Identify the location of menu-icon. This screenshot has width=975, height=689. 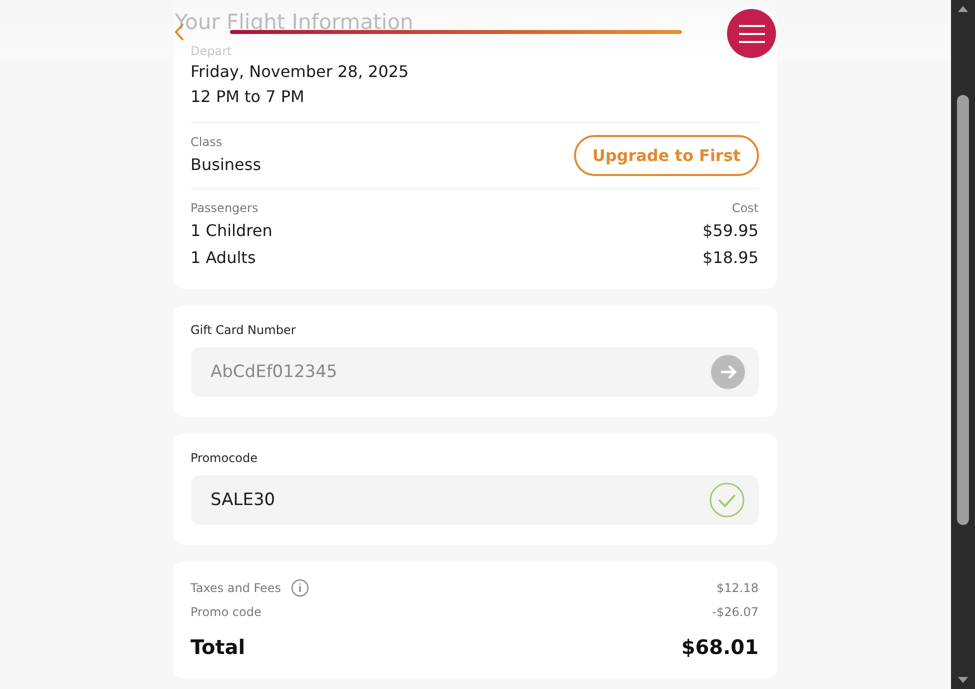
(751, 34).